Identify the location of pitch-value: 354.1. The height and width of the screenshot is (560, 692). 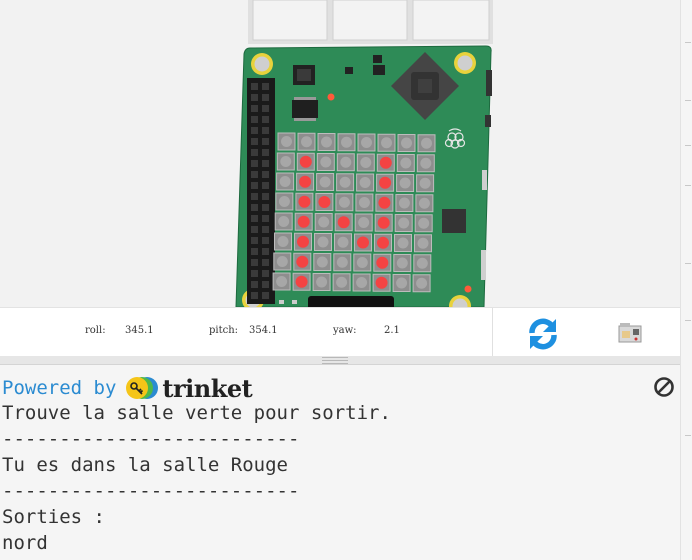
(263, 330).